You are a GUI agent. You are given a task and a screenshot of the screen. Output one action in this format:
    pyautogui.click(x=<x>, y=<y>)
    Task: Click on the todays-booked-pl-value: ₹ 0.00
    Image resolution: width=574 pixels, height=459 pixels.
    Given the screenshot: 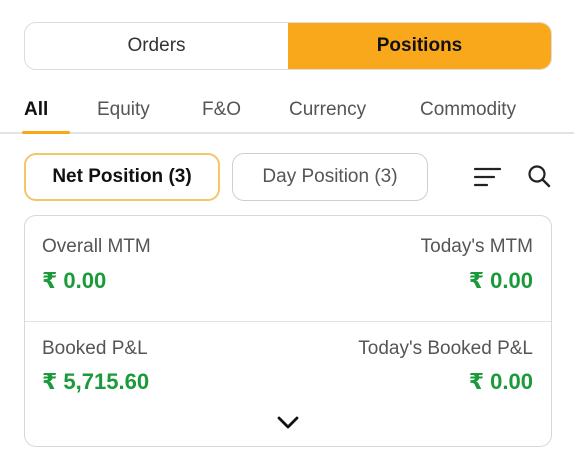 What is the action you would take?
    pyautogui.click(x=500, y=381)
    